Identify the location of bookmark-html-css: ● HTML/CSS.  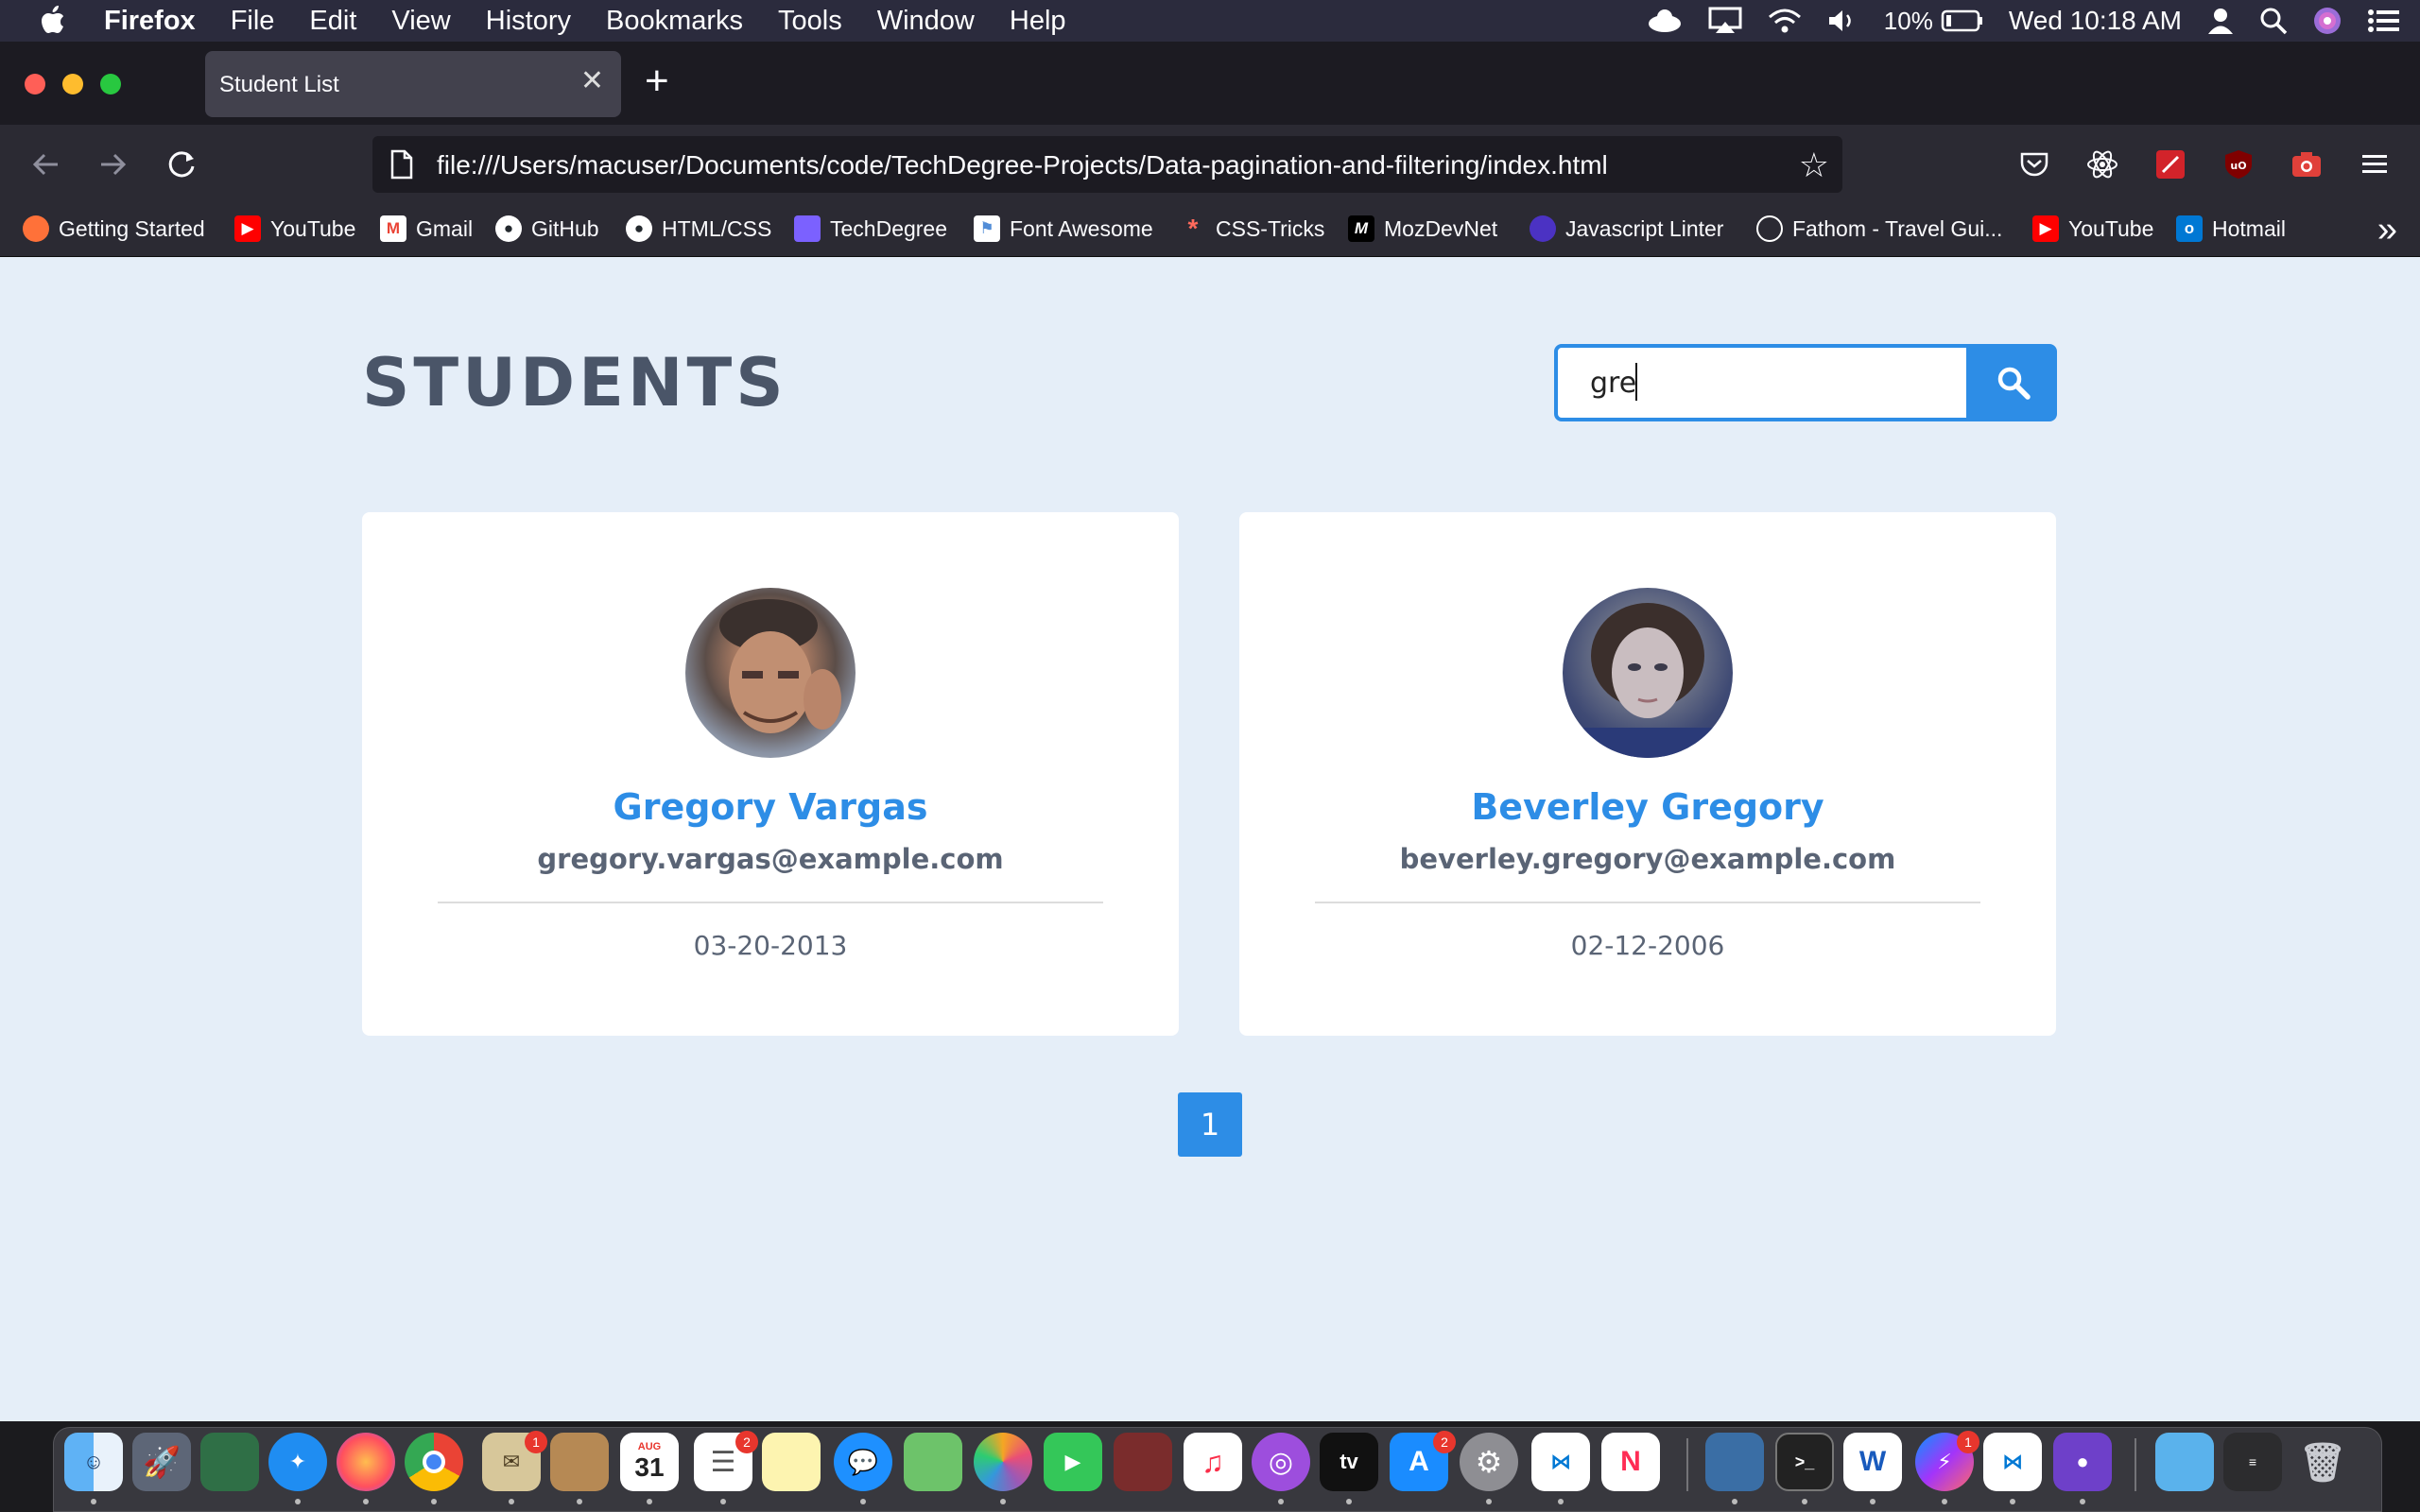
(698, 228).